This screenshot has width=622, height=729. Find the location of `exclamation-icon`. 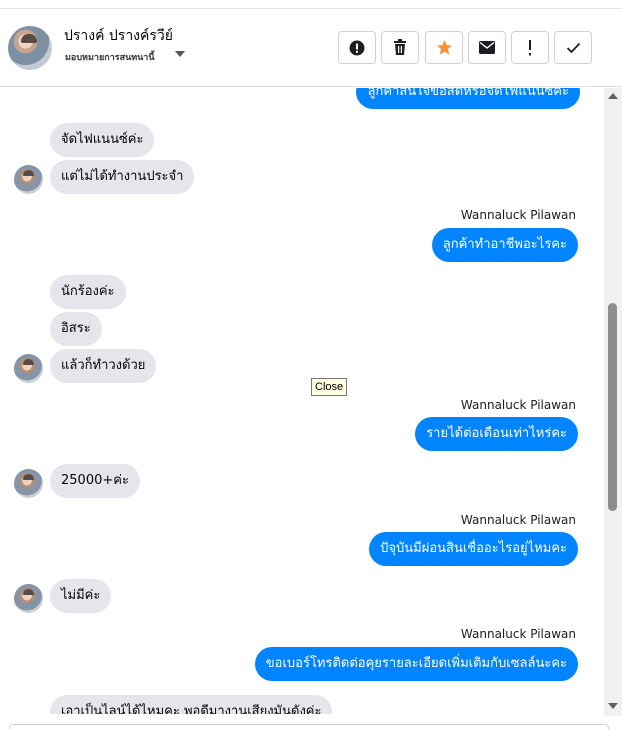

exclamation-icon is located at coordinates (530, 47).